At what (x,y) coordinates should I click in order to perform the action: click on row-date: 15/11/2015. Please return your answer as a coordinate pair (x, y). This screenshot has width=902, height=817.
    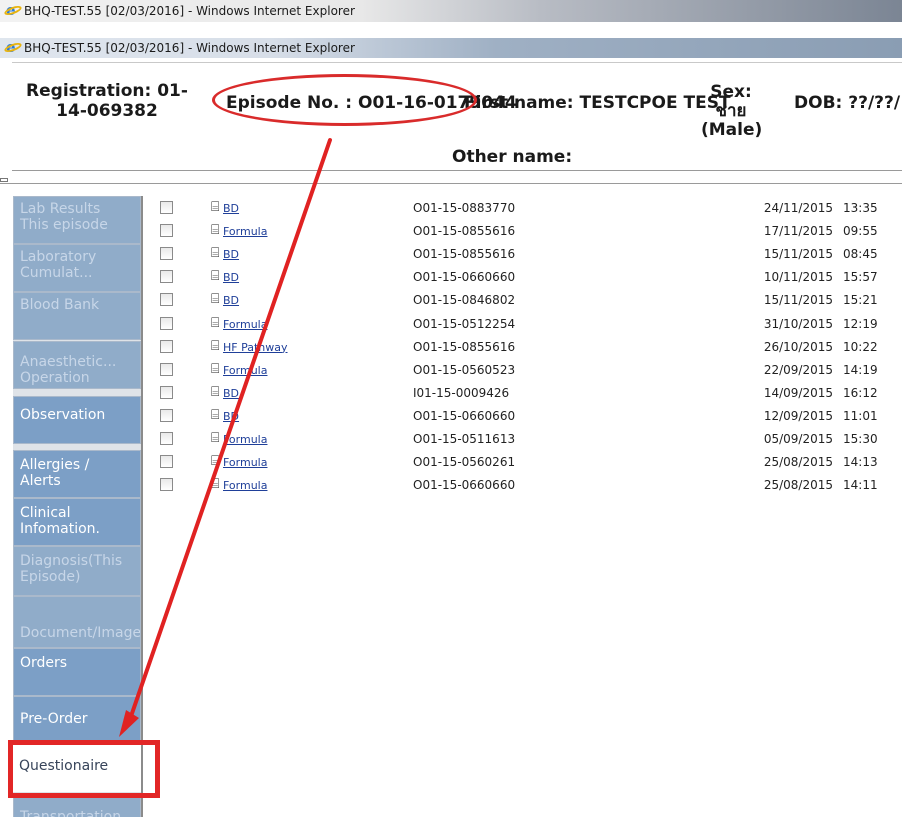
    Looking at the image, I should click on (798, 300).